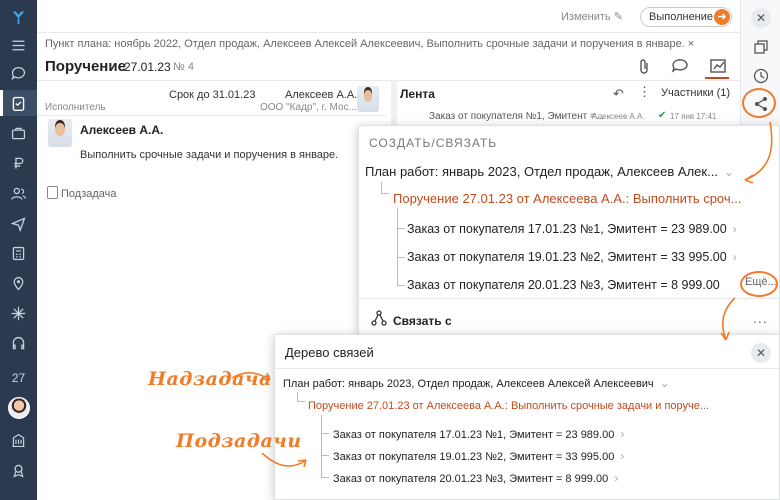 This screenshot has height=500, width=780. What do you see at coordinates (618, 94) in the screenshot?
I see `undo-icon: ↶` at bounding box center [618, 94].